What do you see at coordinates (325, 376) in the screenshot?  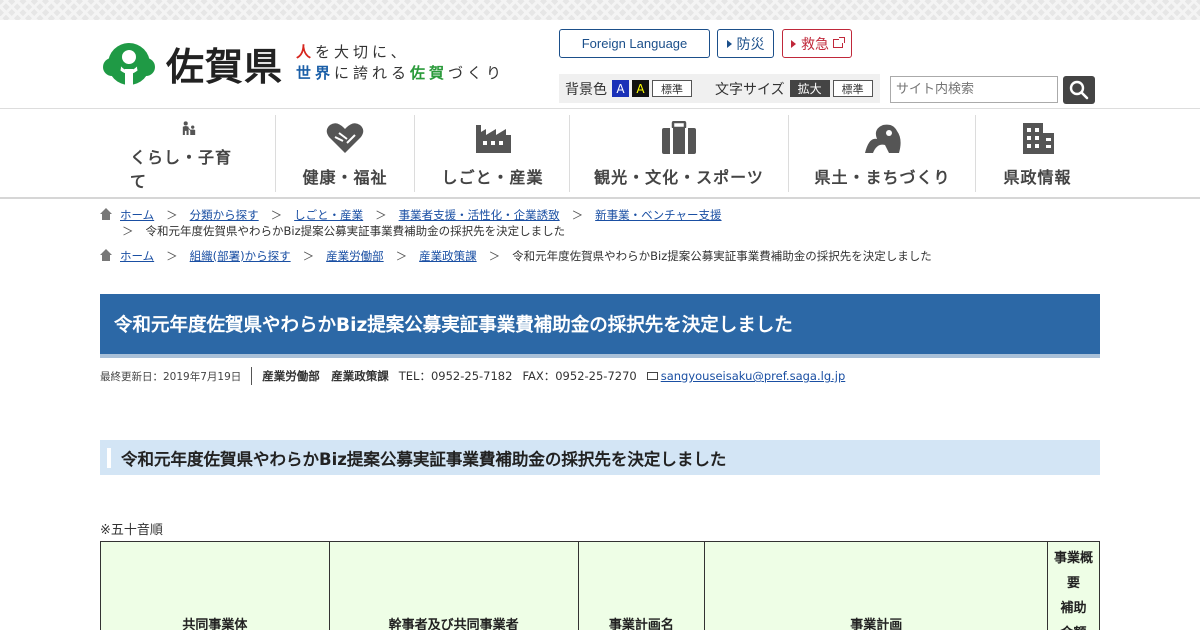 I see `department: 産業労働部 産業政策課` at bounding box center [325, 376].